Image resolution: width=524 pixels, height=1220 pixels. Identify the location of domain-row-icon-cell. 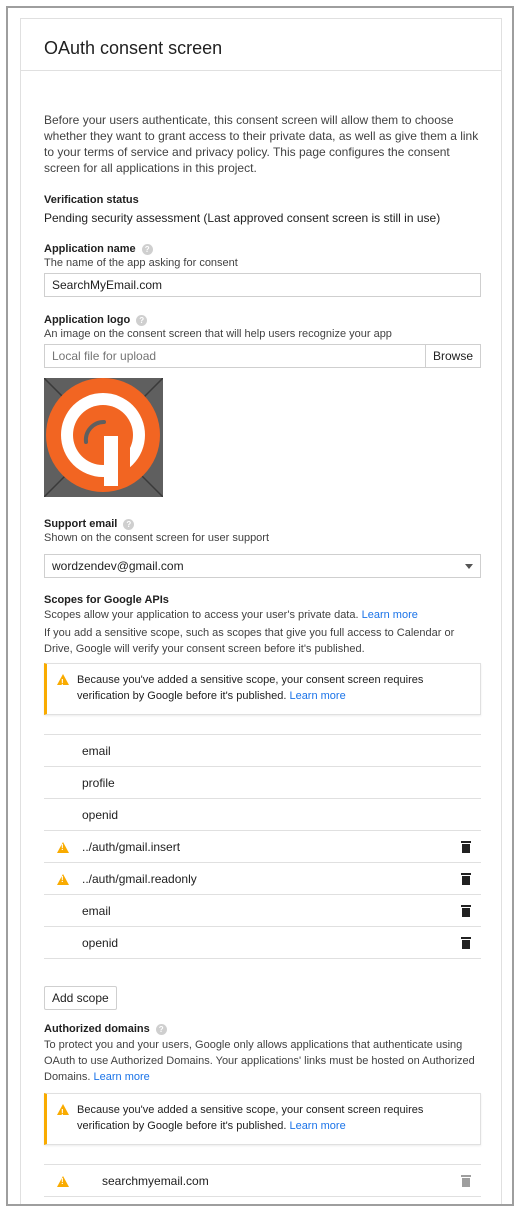
(63, 1180).